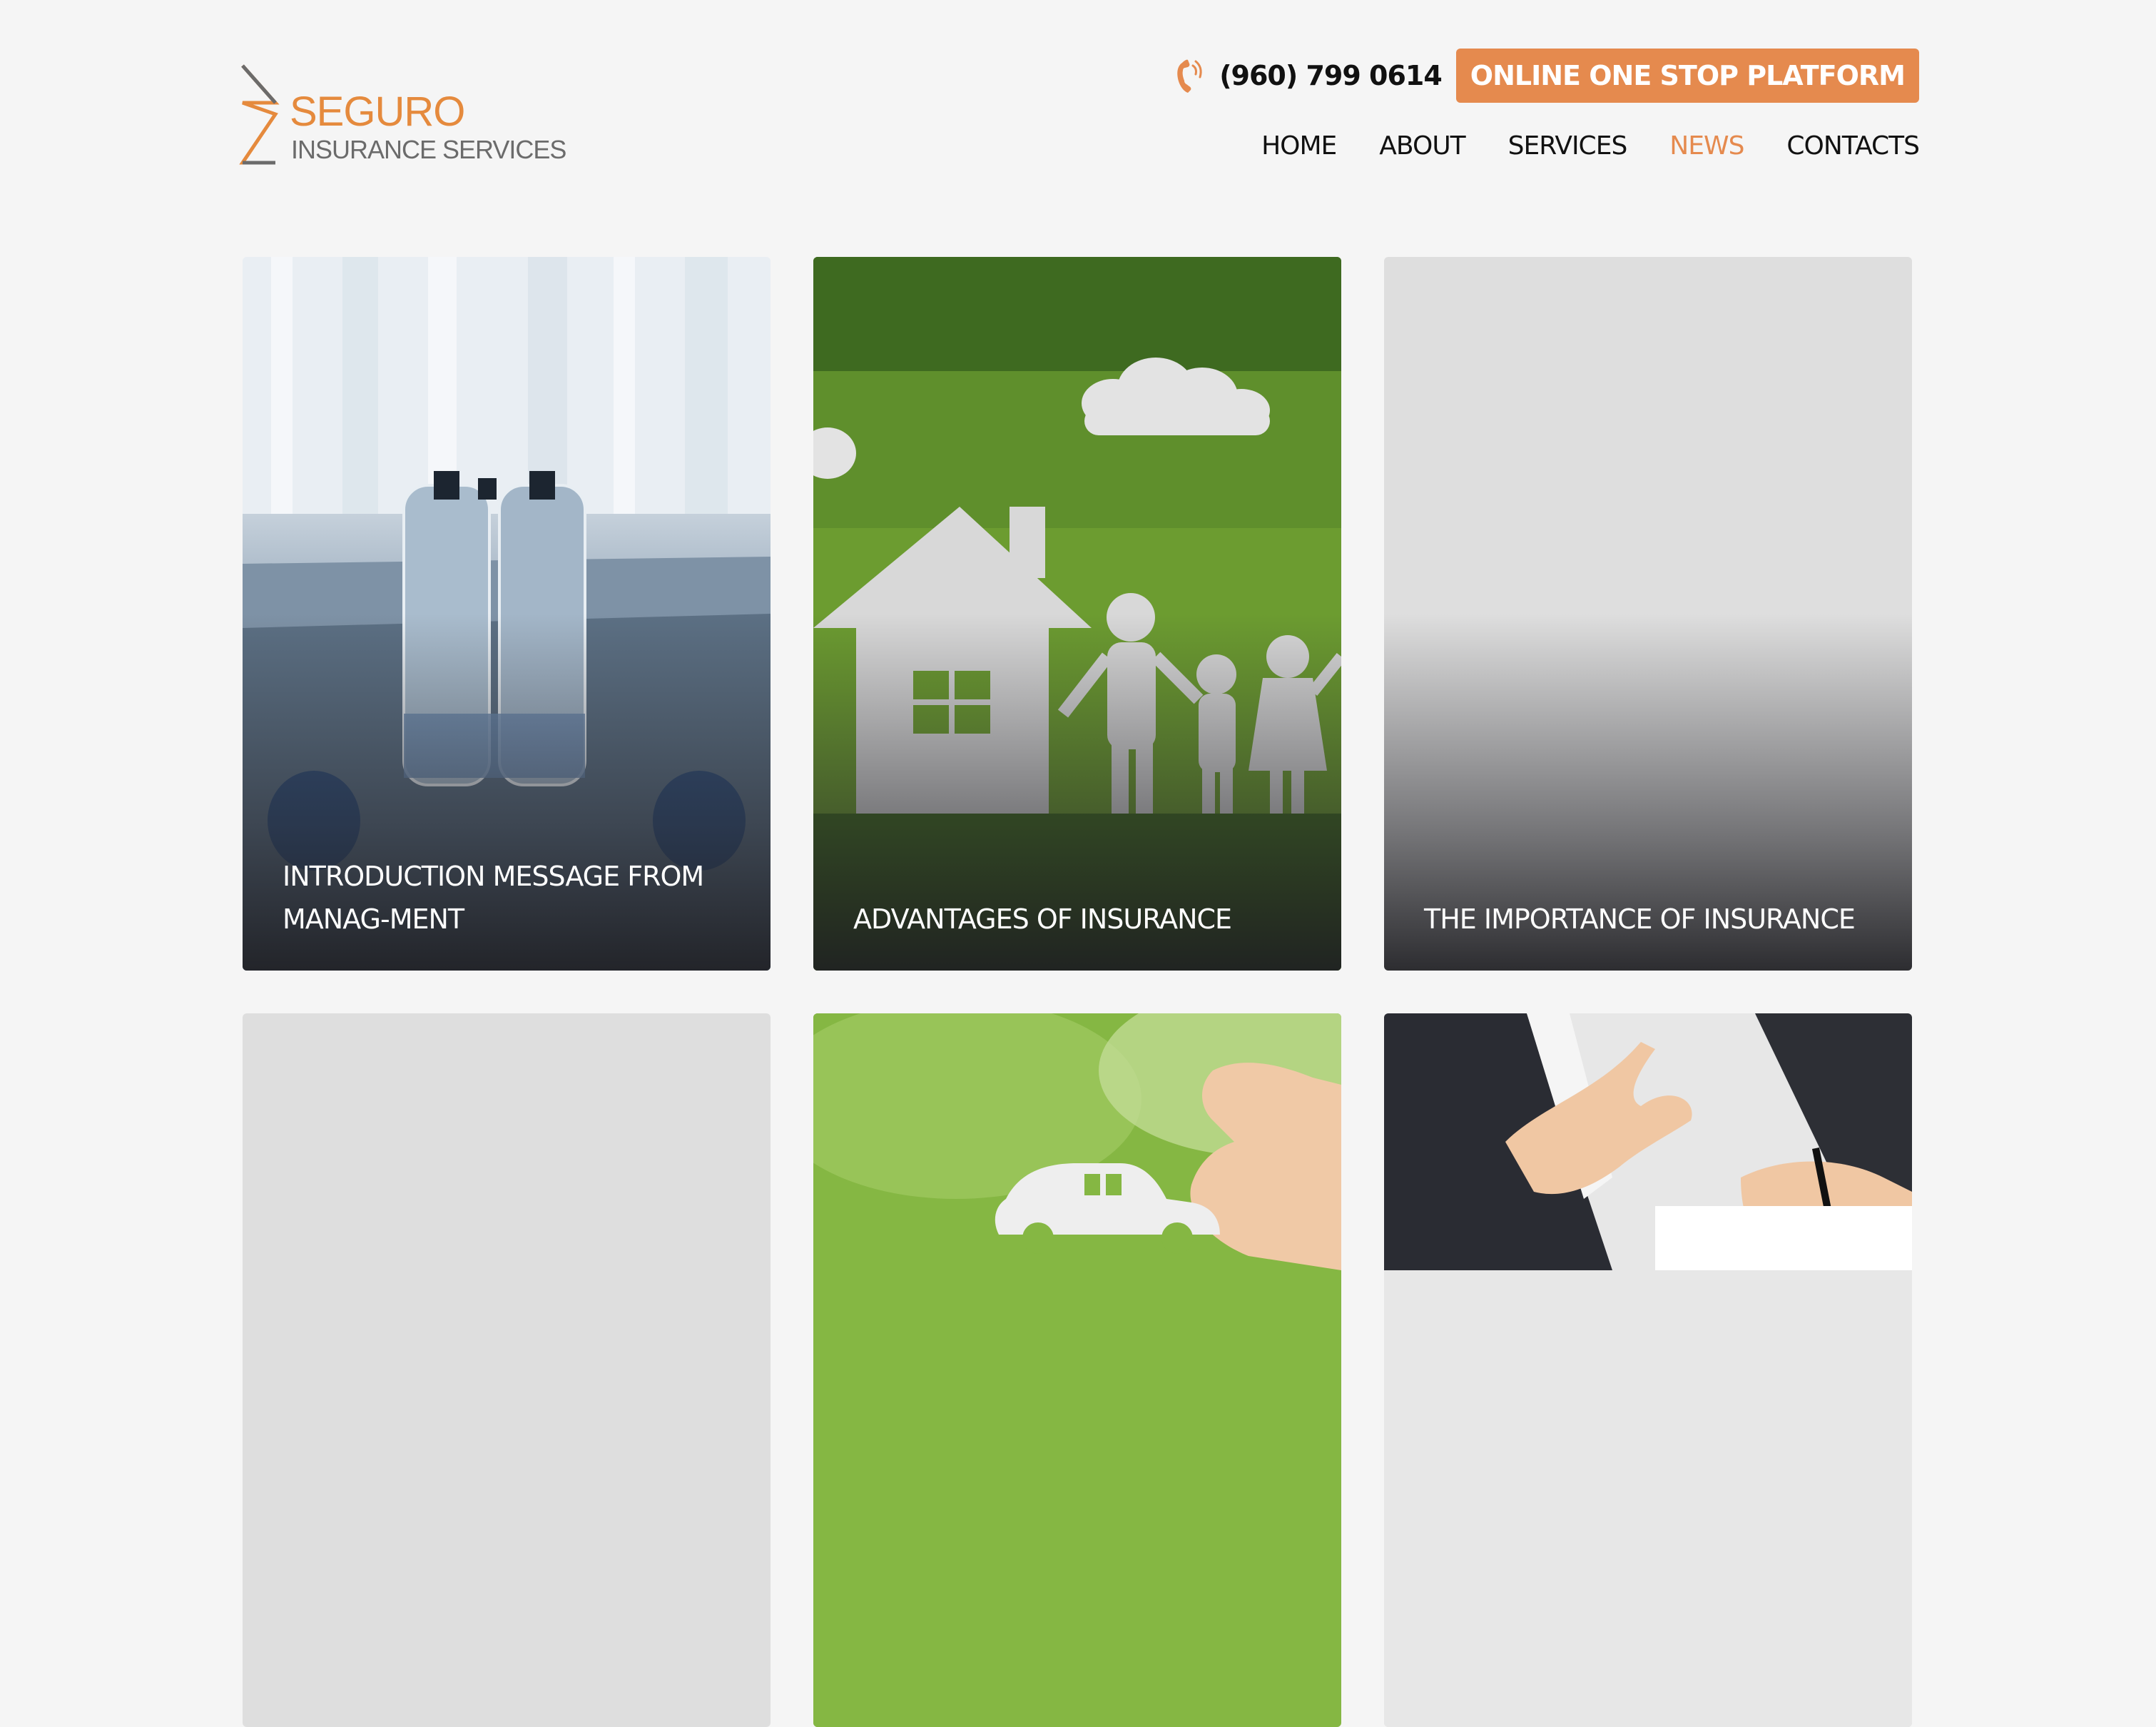  Describe the element at coordinates (1331, 75) in the screenshot. I see `phone-number: (960) 799 0614` at that location.